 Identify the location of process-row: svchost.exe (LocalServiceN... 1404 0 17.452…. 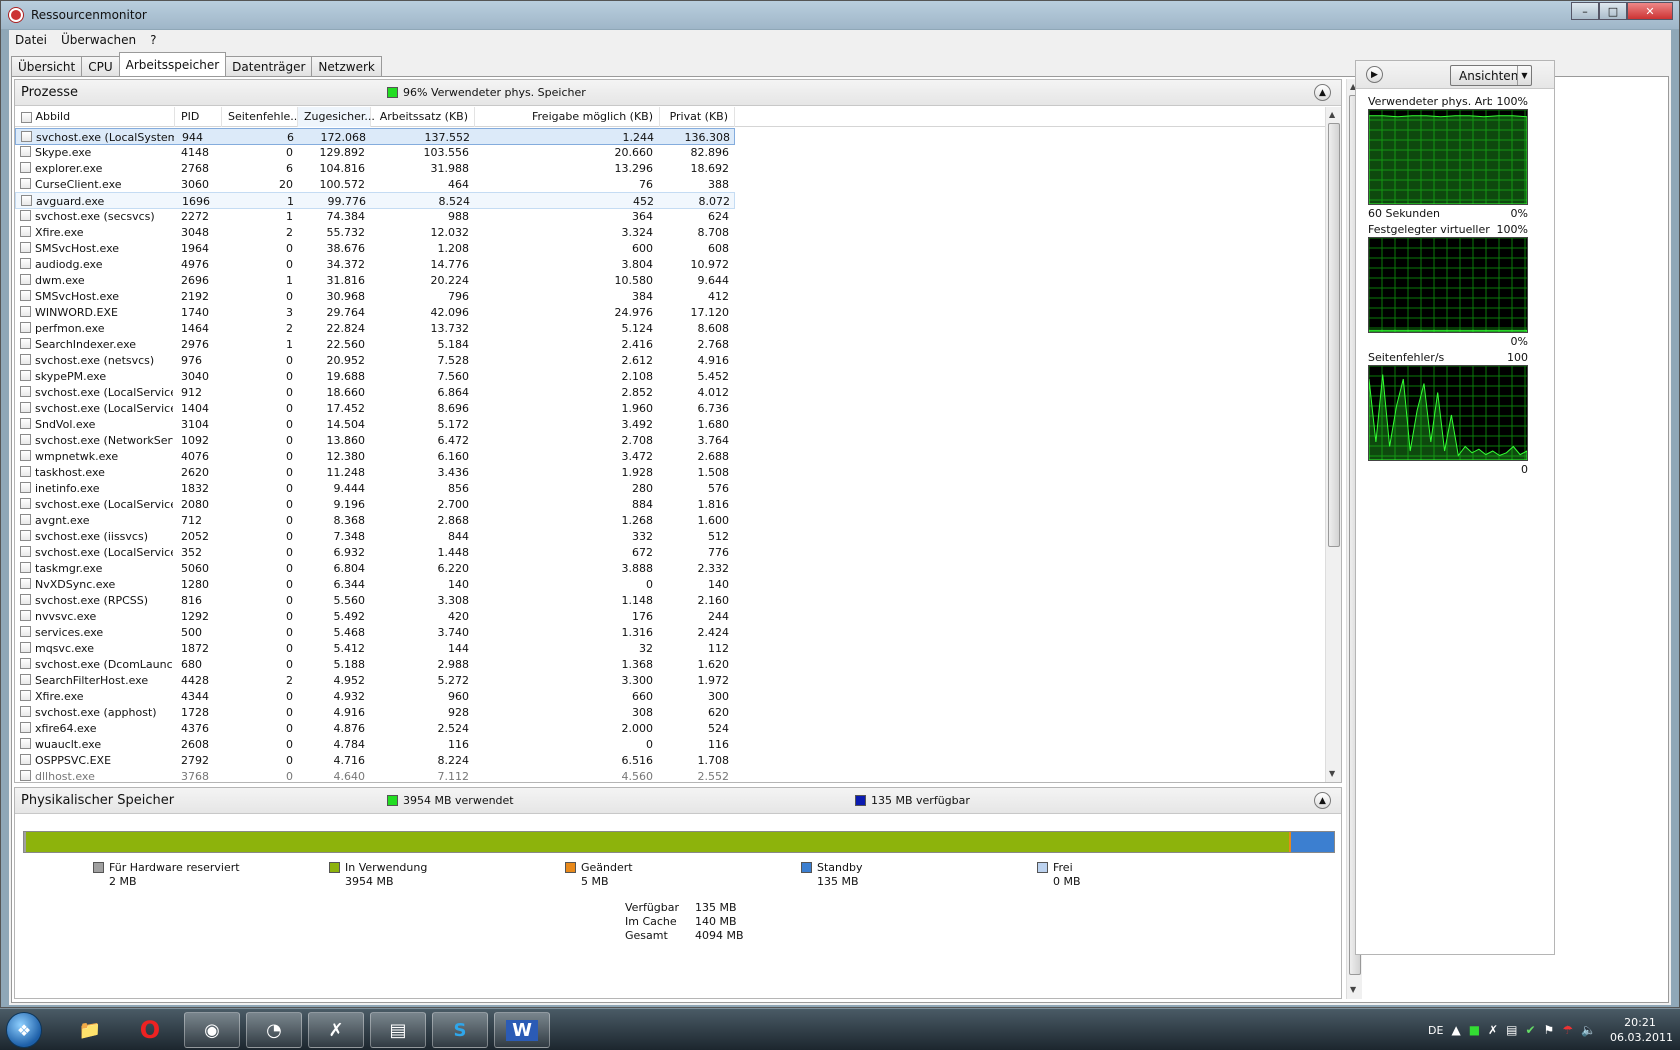
(375, 408).